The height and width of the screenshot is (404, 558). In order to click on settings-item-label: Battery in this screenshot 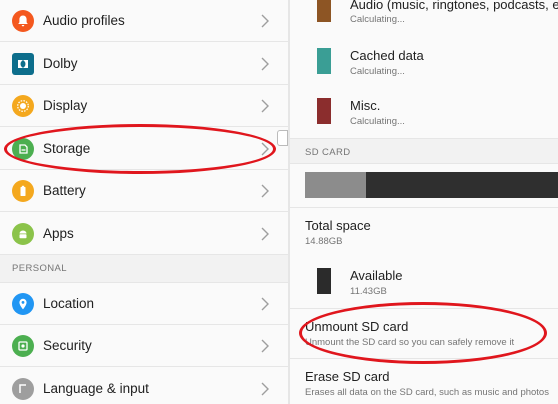, I will do `click(64, 190)`.